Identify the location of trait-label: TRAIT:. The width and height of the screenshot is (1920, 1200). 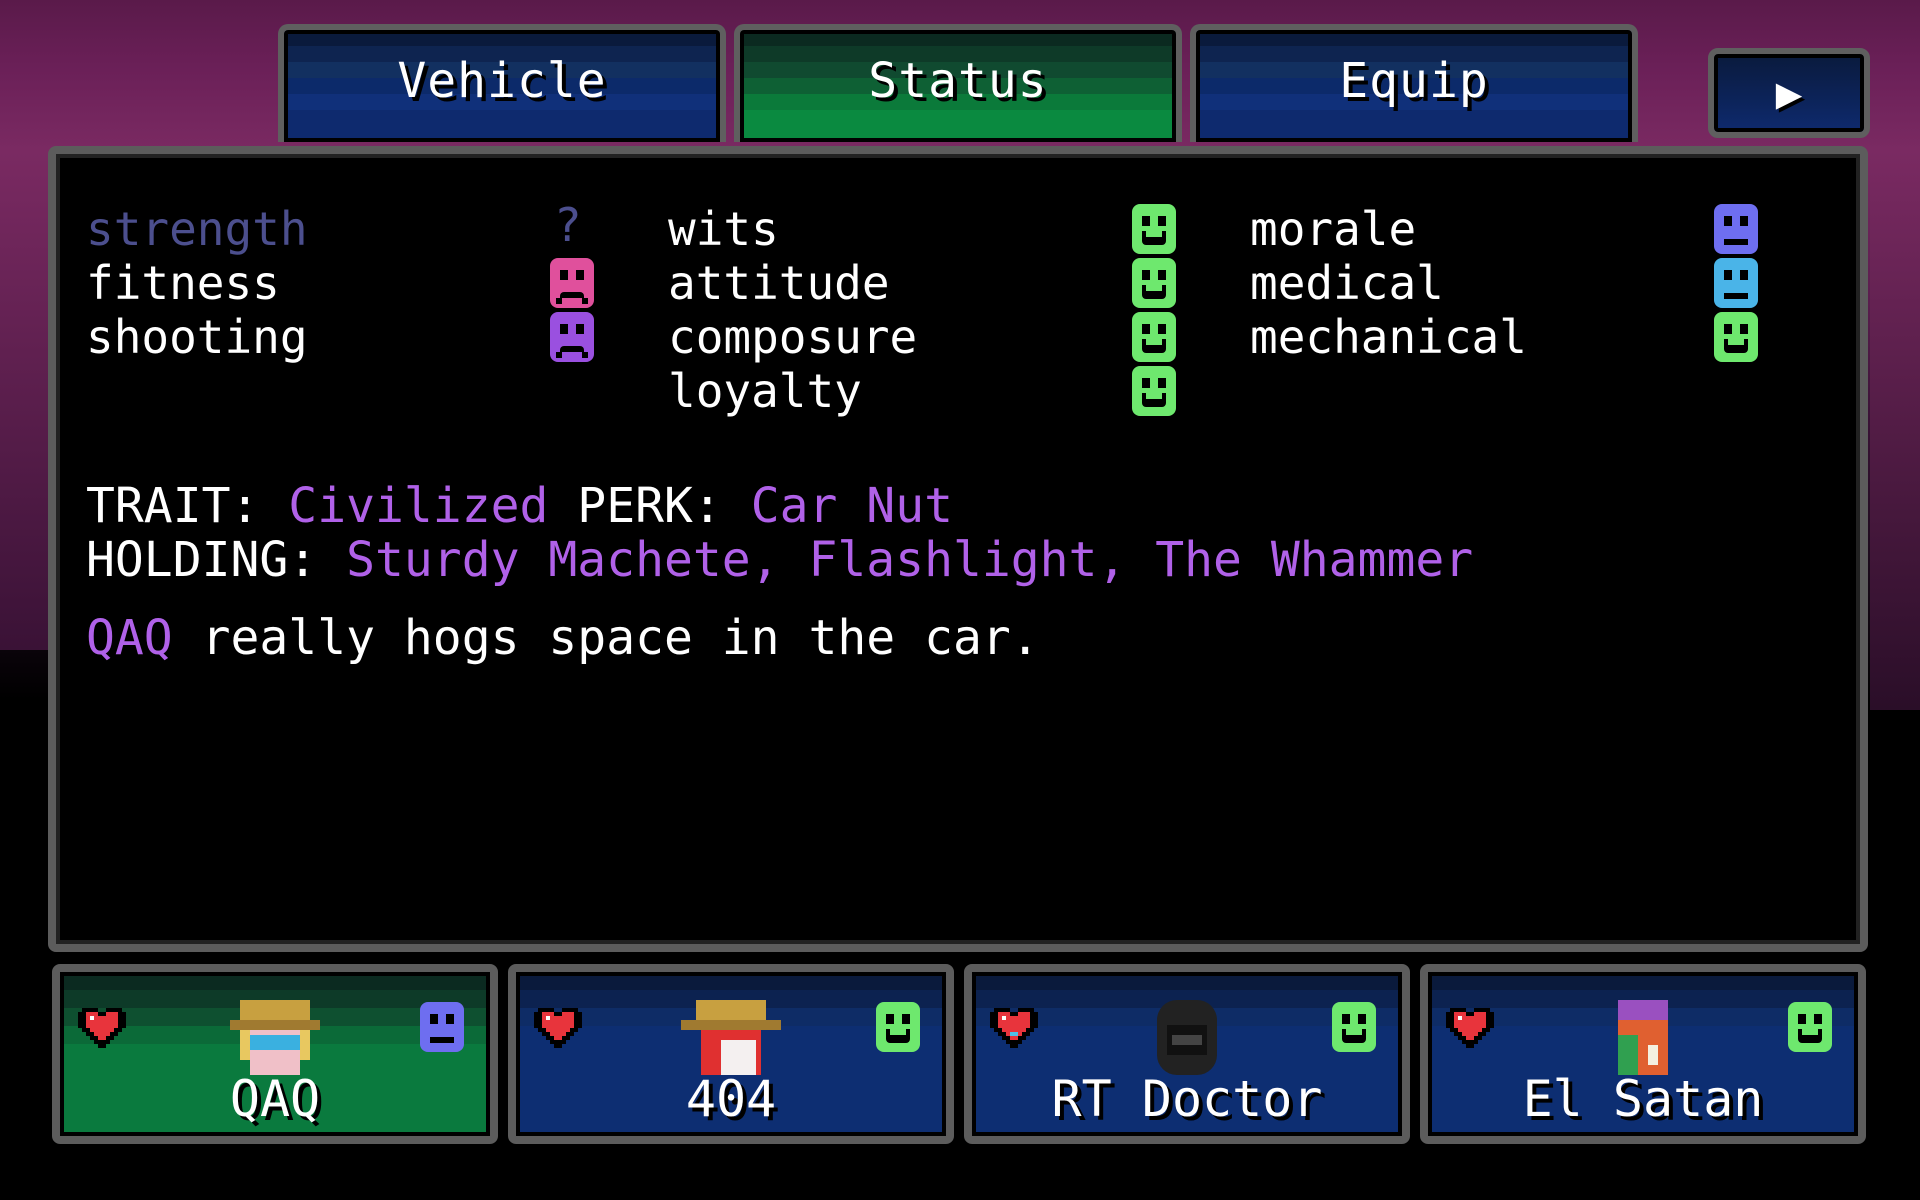
(173, 506).